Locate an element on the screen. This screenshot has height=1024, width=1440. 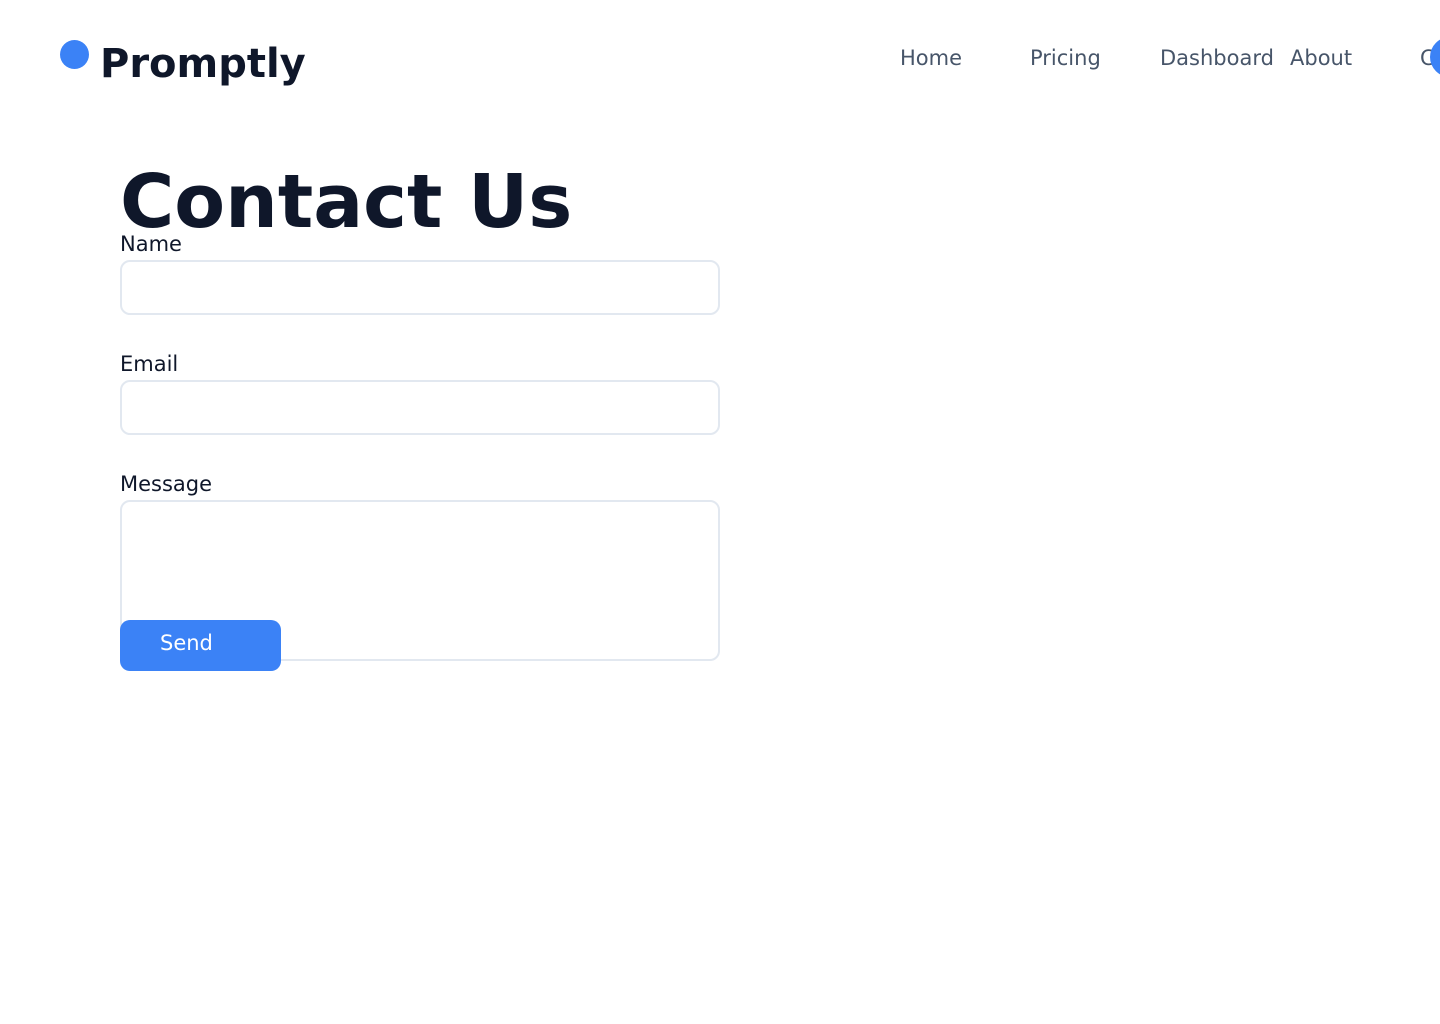
nav-action-button is located at coordinates (1435, 57).